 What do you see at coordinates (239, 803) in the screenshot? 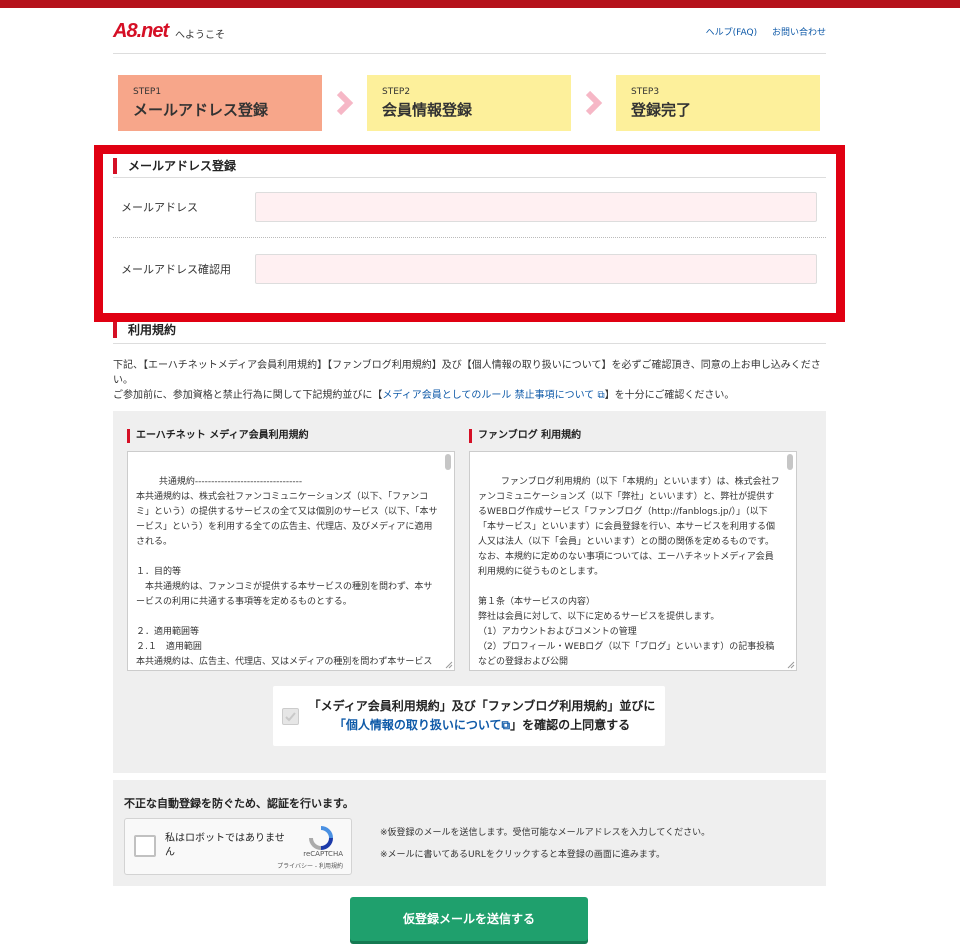
I see `captcha-title: 不正な自動登録を防ぐため、認証を行います。` at bounding box center [239, 803].